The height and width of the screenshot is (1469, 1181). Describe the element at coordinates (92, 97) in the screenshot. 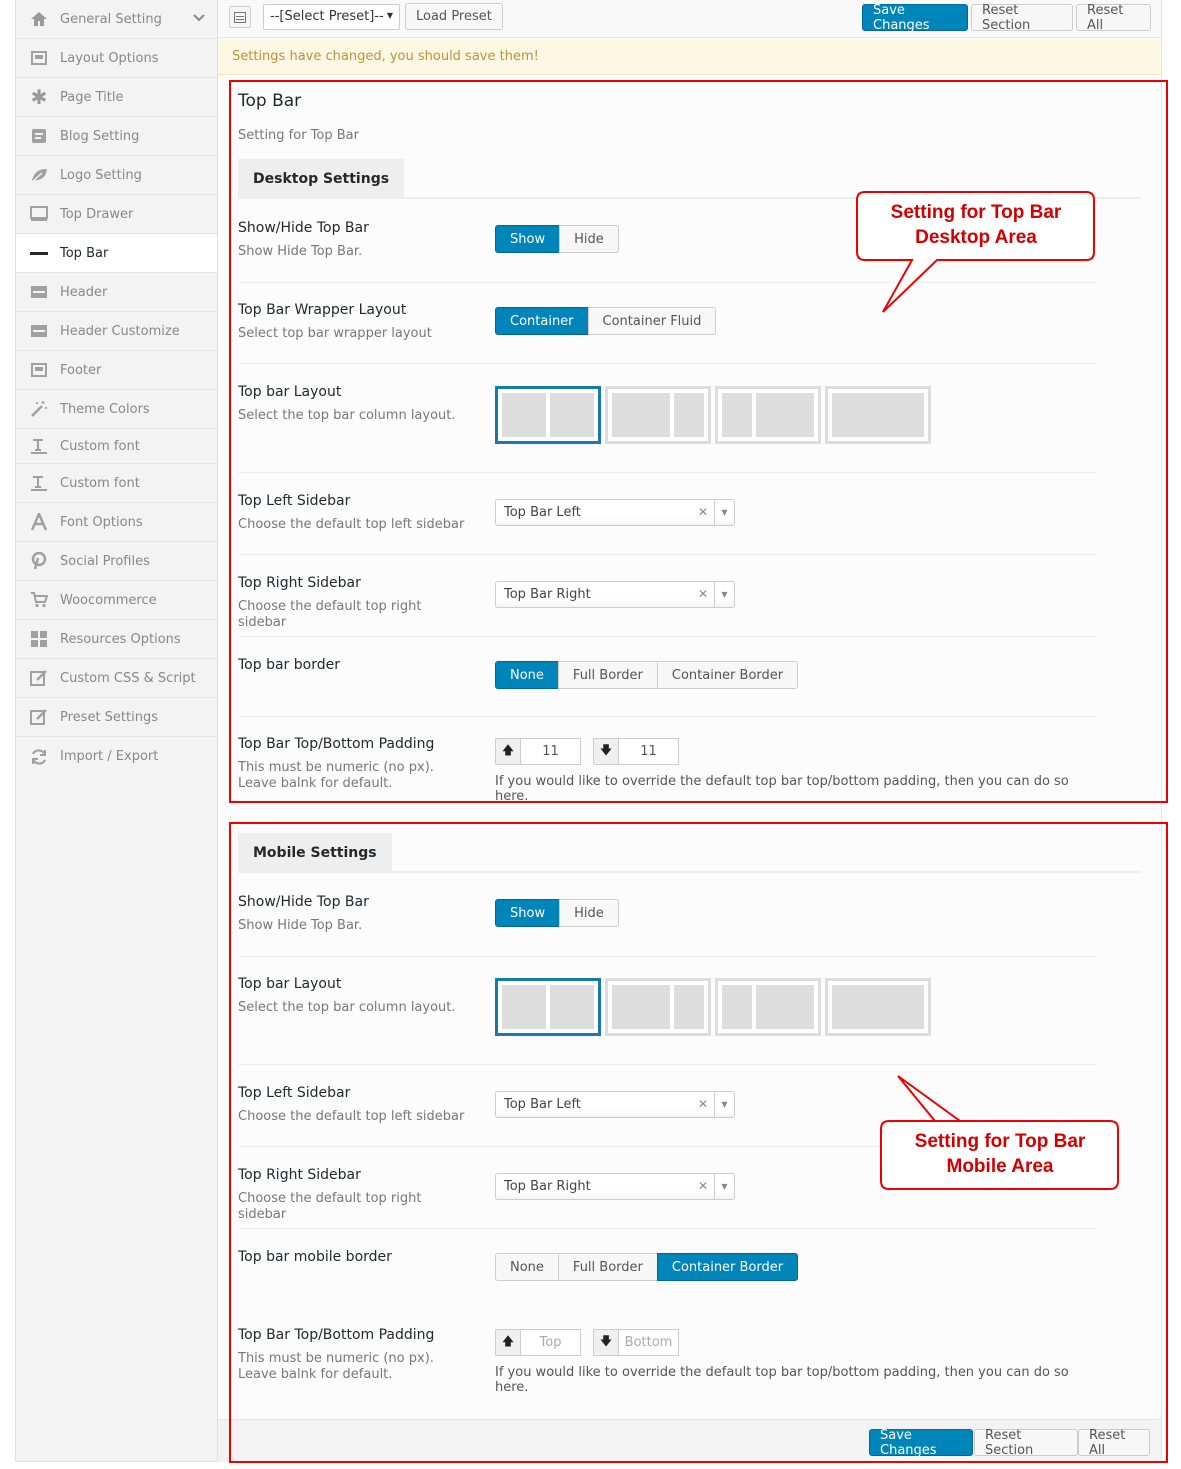

I see `sidebar-item-label: Page Title` at that location.